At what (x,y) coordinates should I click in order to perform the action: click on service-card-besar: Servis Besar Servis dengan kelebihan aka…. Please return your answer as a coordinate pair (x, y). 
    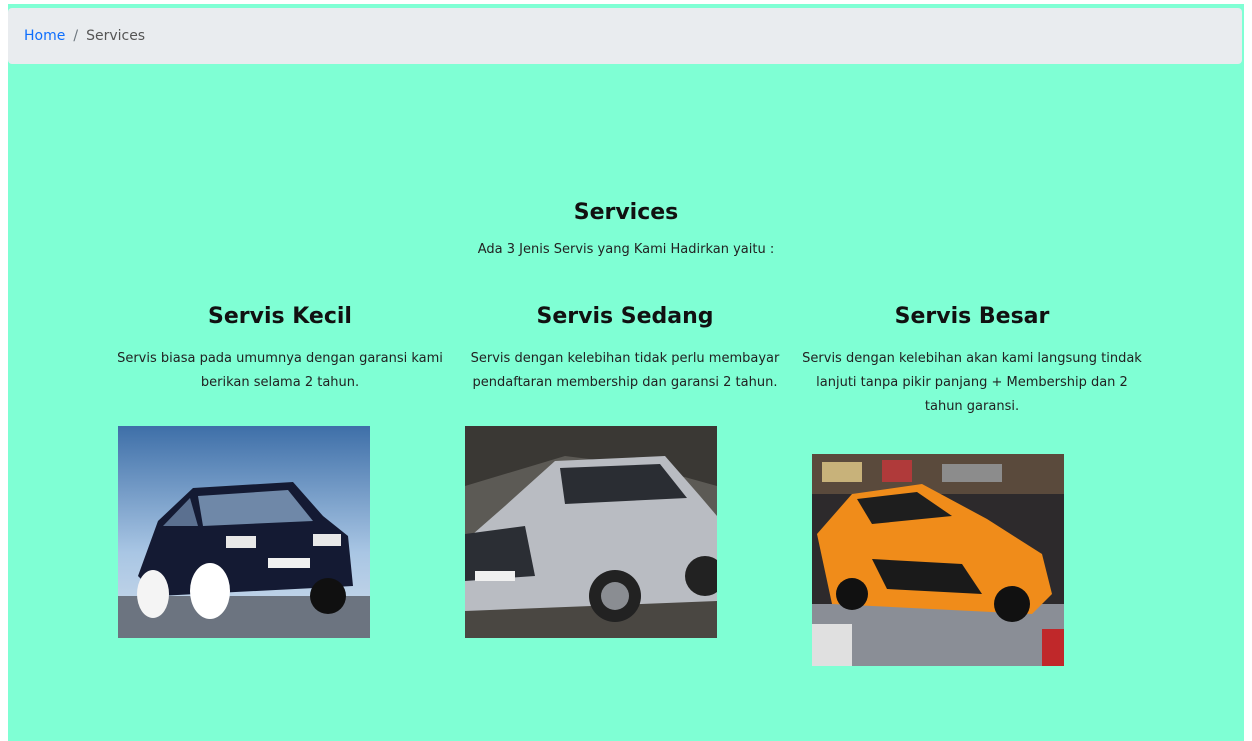
    Looking at the image, I should click on (972, 361).